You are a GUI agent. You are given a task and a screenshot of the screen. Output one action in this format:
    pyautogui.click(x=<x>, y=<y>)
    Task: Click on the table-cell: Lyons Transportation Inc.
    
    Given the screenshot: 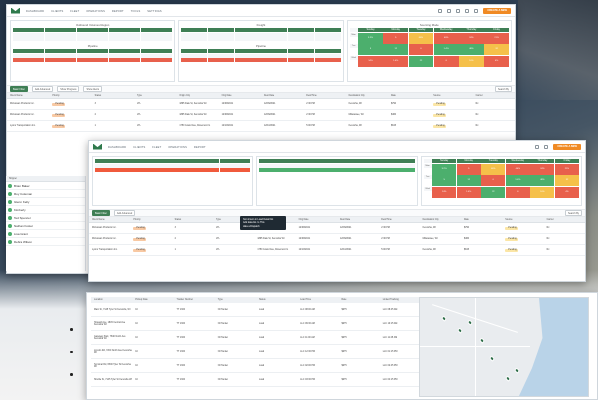 What is the action you would take?
    pyautogui.click(x=105, y=250)
    